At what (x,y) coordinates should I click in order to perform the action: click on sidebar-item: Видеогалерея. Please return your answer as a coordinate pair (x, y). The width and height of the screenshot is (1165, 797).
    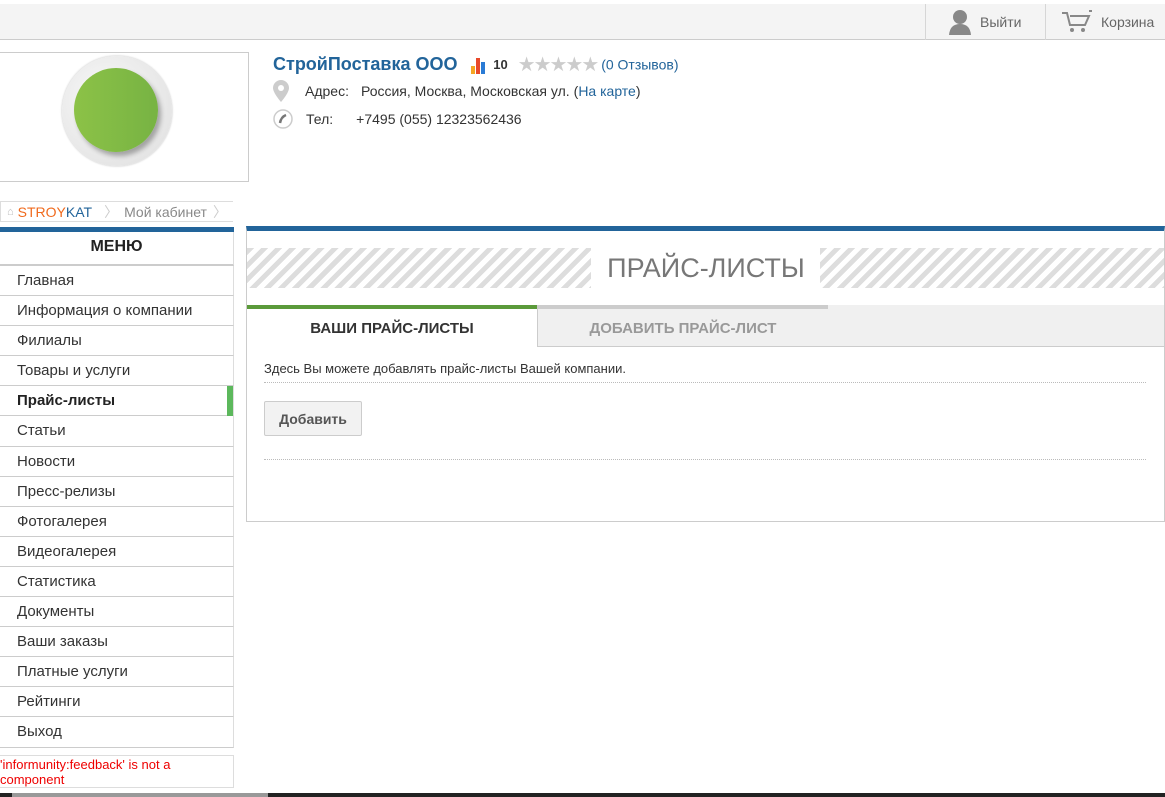
    Looking at the image, I should click on (117, 551).